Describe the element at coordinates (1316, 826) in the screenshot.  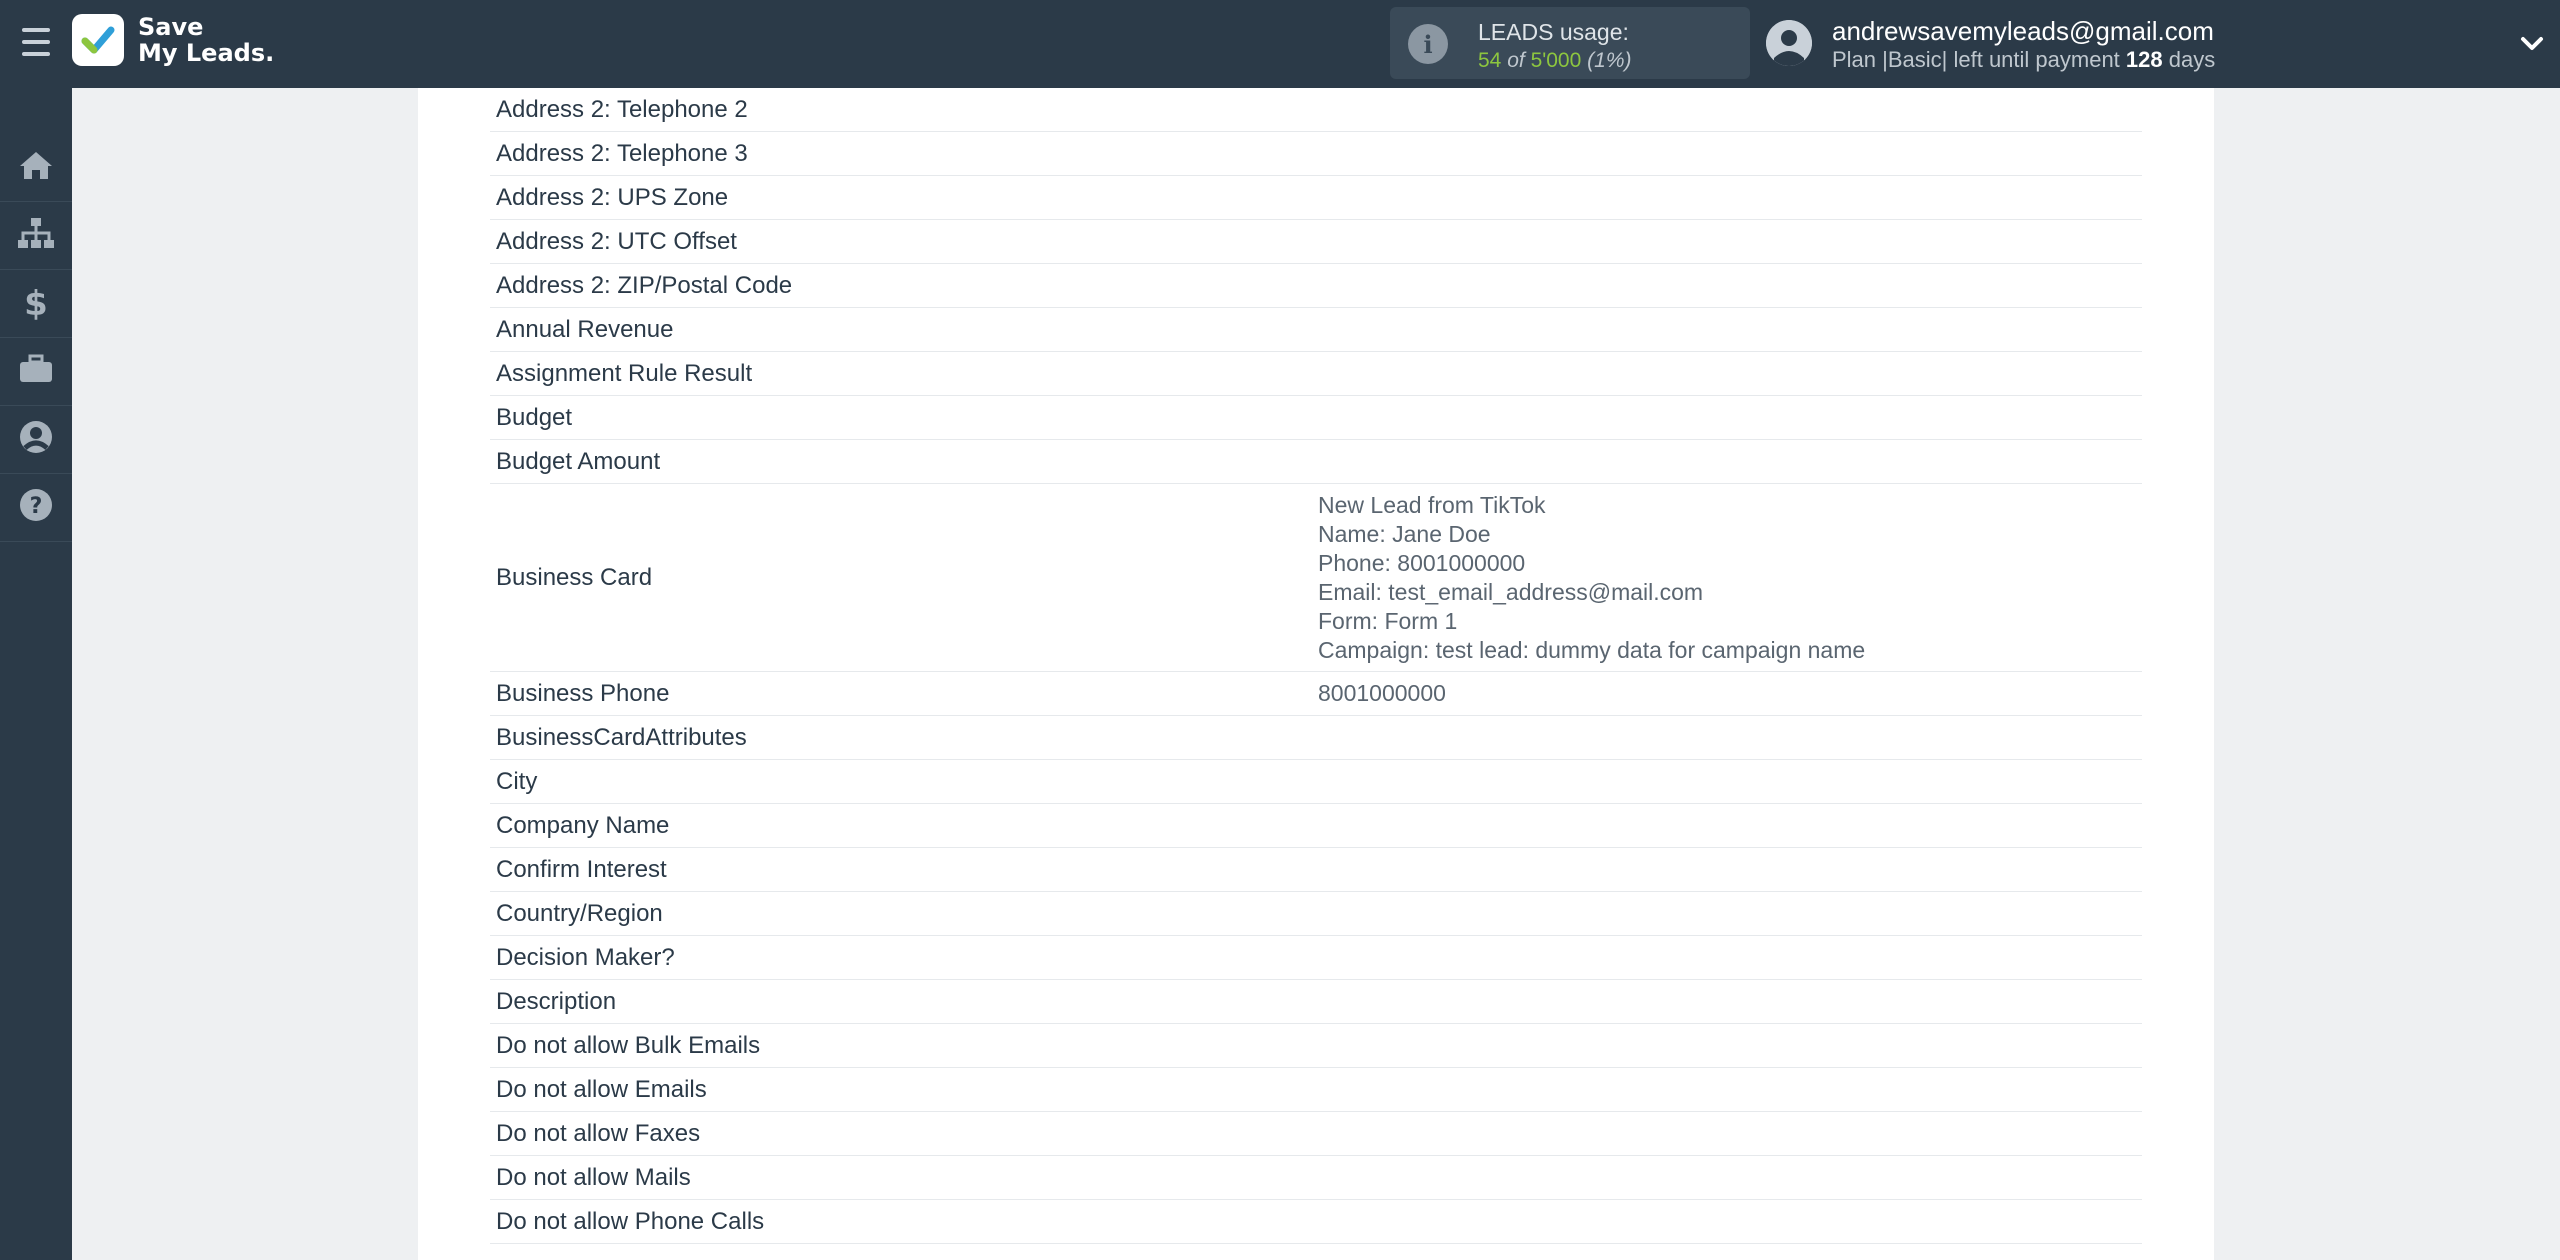
I see `table-row: Company Name` at that location.